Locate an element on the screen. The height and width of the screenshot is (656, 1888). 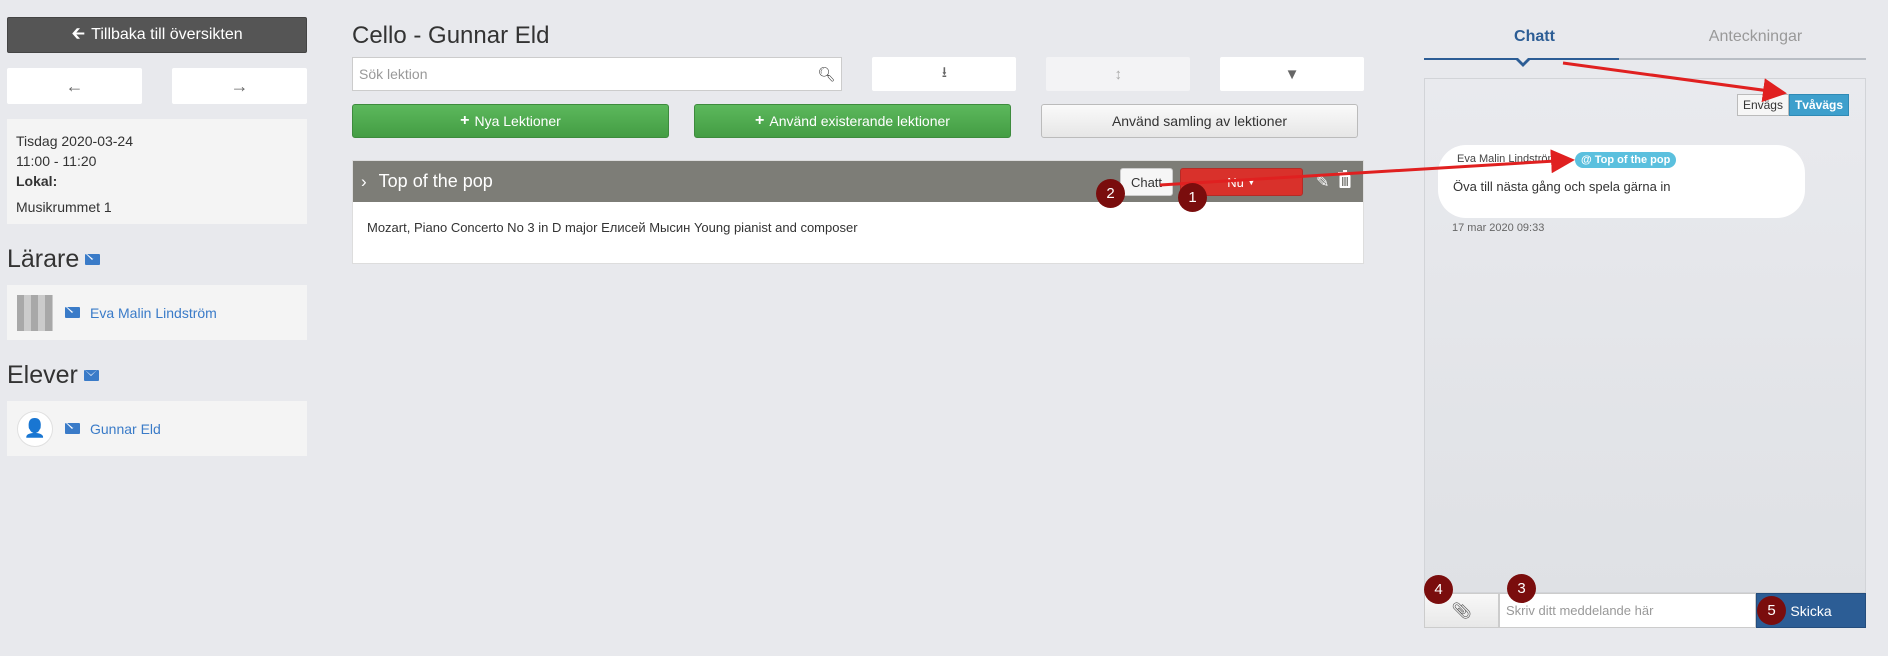
annotation-badge-1: 1 is located at coordinates (1192, 197).